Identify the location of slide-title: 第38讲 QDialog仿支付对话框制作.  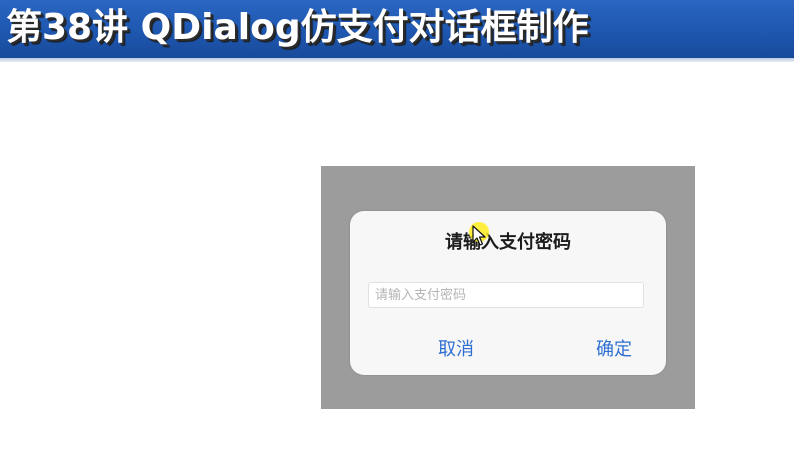
(297, 27).